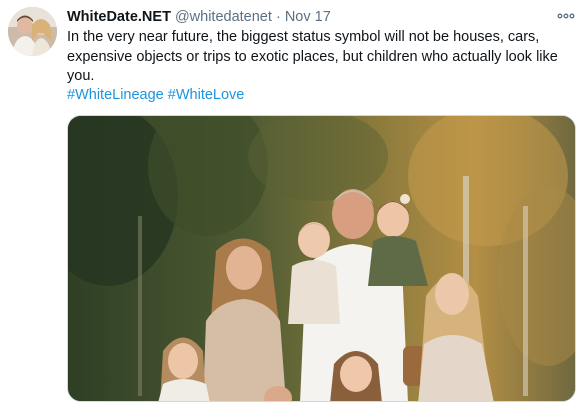  I want to click on more-horizontal-icon, so click(566, 16).